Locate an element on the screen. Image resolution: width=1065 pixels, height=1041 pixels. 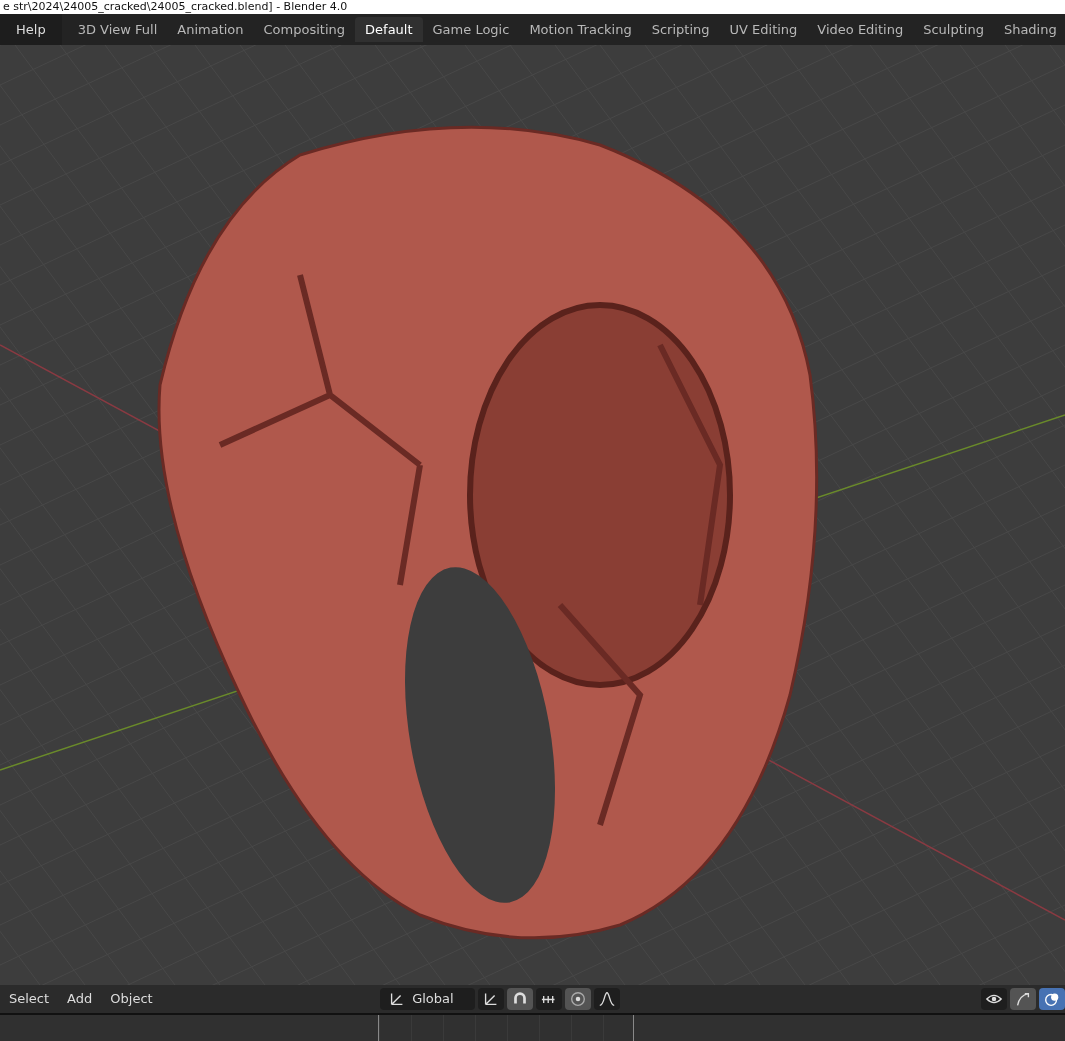
overlay-toggle is located at coordinates (1052, 999).